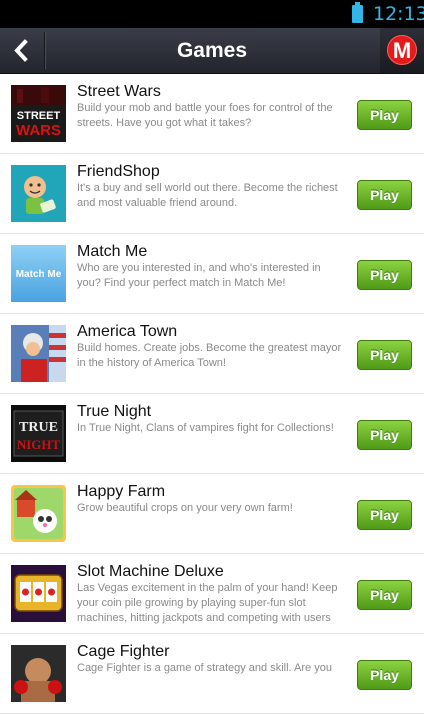 Image resolution: width=424 pixels, height=714 pixels. I want to click on clock: 12:13, so click(398, 14).